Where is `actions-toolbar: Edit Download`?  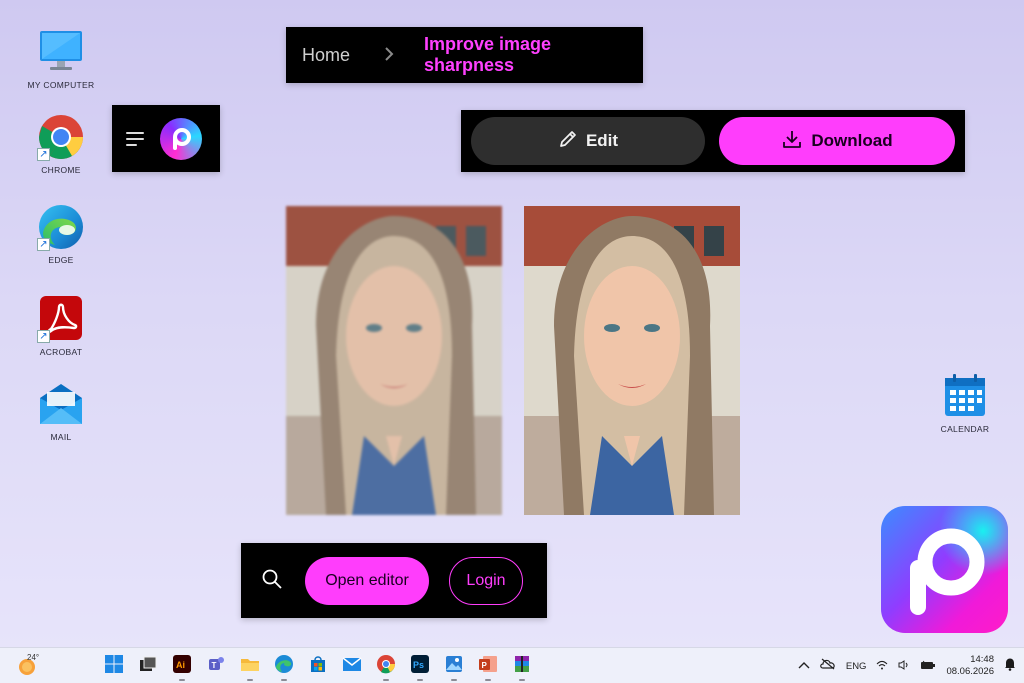 actions-toolbar: Edit Download is located at coordinates (713, 141).